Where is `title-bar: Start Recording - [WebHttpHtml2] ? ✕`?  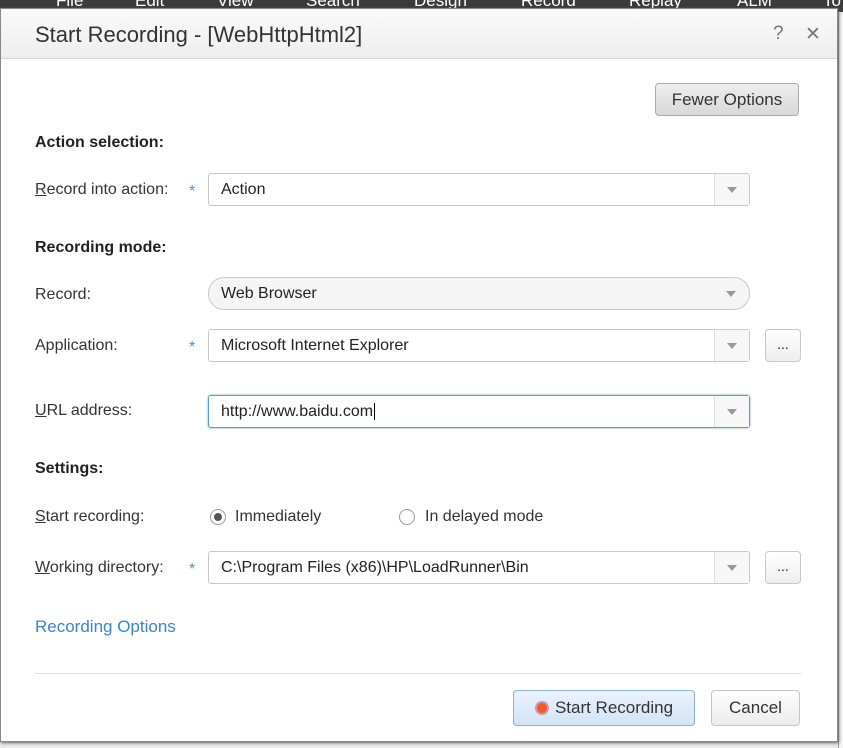 title-bar: Start Recording - [WebHttpHtml2] ? ✕ is located at coordinates (419, 34).